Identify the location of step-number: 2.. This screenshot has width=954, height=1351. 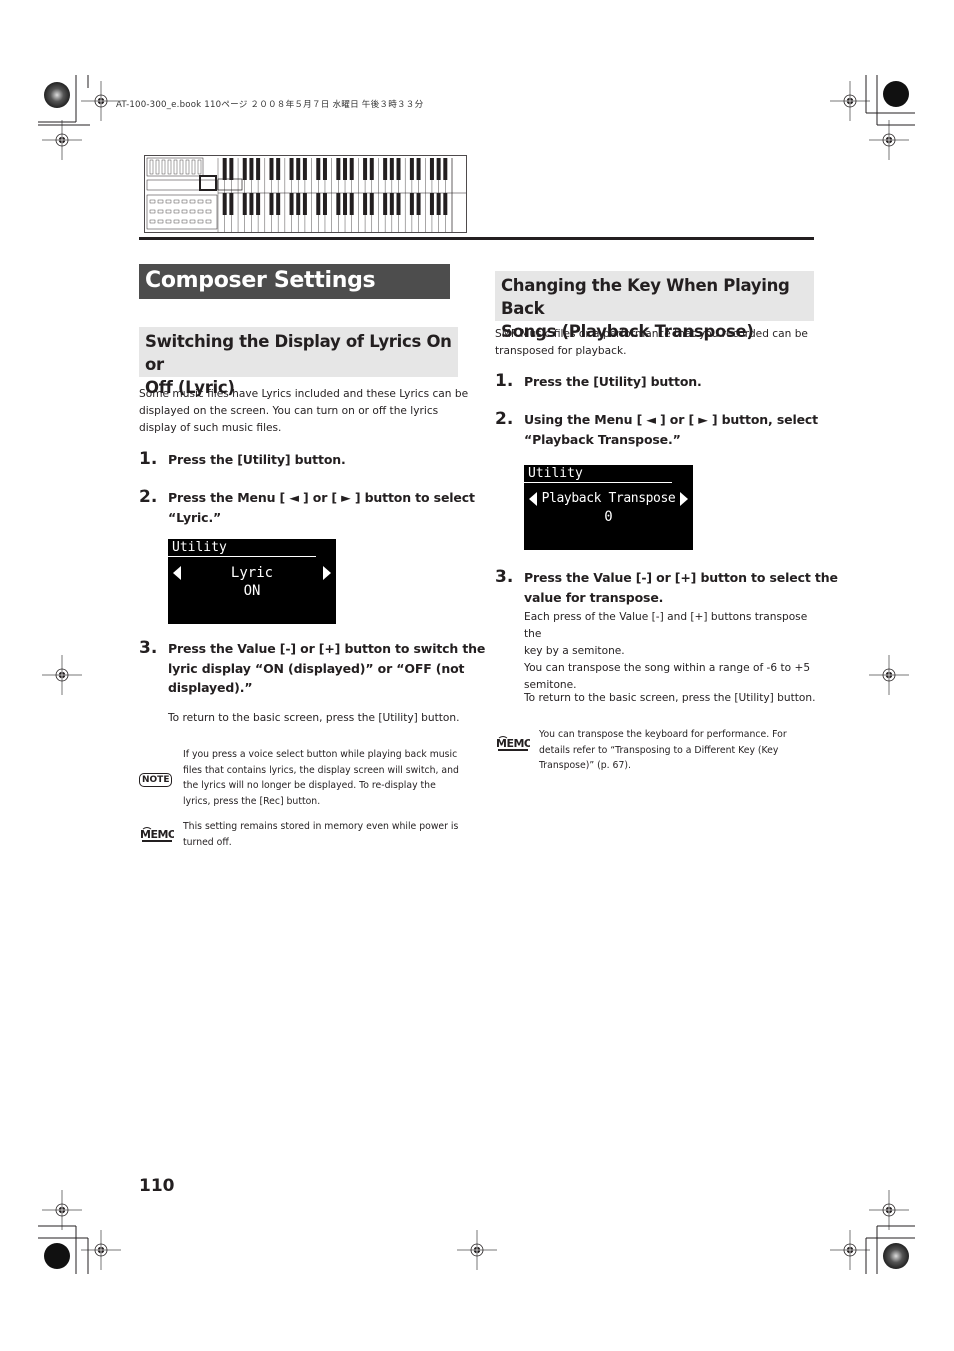
(148, 497).